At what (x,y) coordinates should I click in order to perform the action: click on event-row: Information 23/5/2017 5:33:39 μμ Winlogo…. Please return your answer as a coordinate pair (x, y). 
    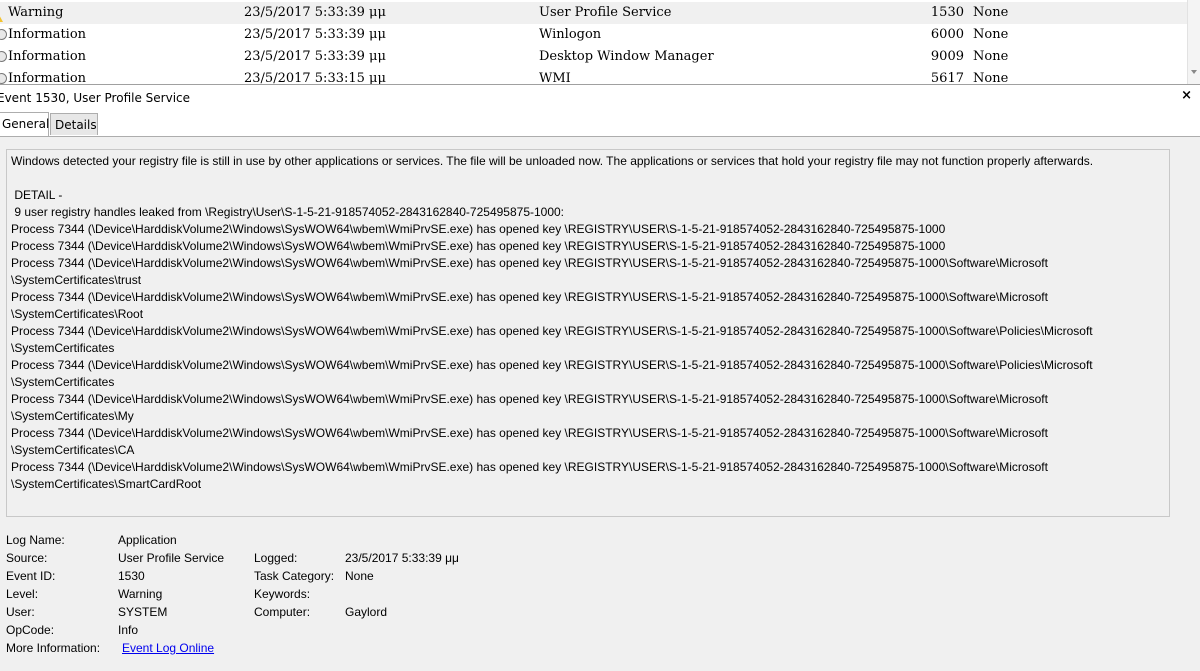
    Looking at the image, I should click on (594, 35).